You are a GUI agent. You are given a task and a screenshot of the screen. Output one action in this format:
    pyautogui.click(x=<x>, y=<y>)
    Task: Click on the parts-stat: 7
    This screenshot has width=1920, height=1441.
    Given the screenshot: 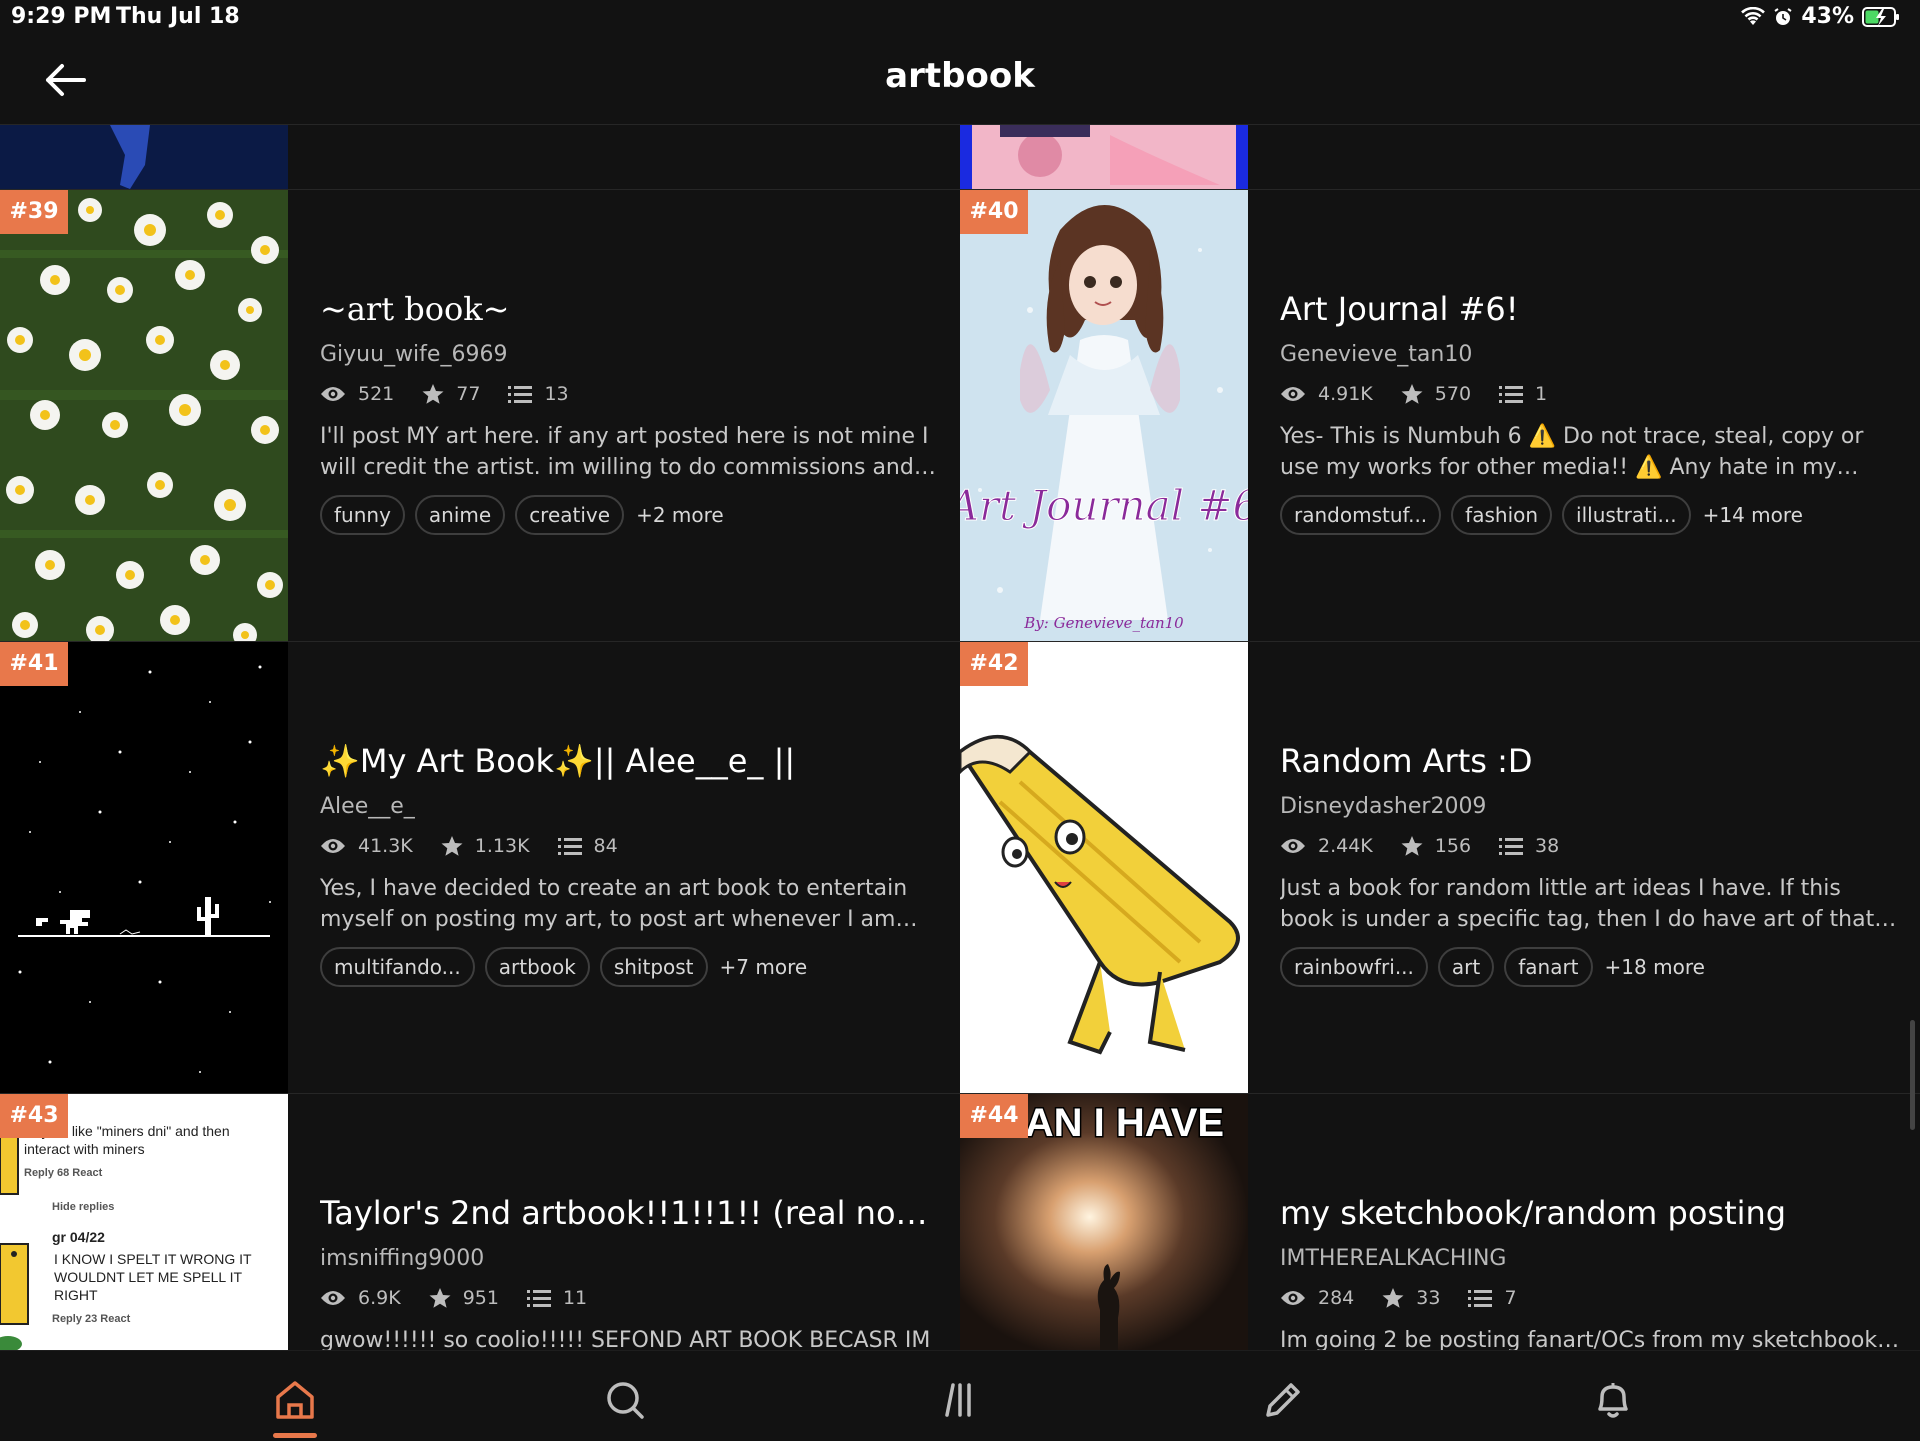 What is the action you would take?
    pyautogui.click(x=1492, y=1298)
    